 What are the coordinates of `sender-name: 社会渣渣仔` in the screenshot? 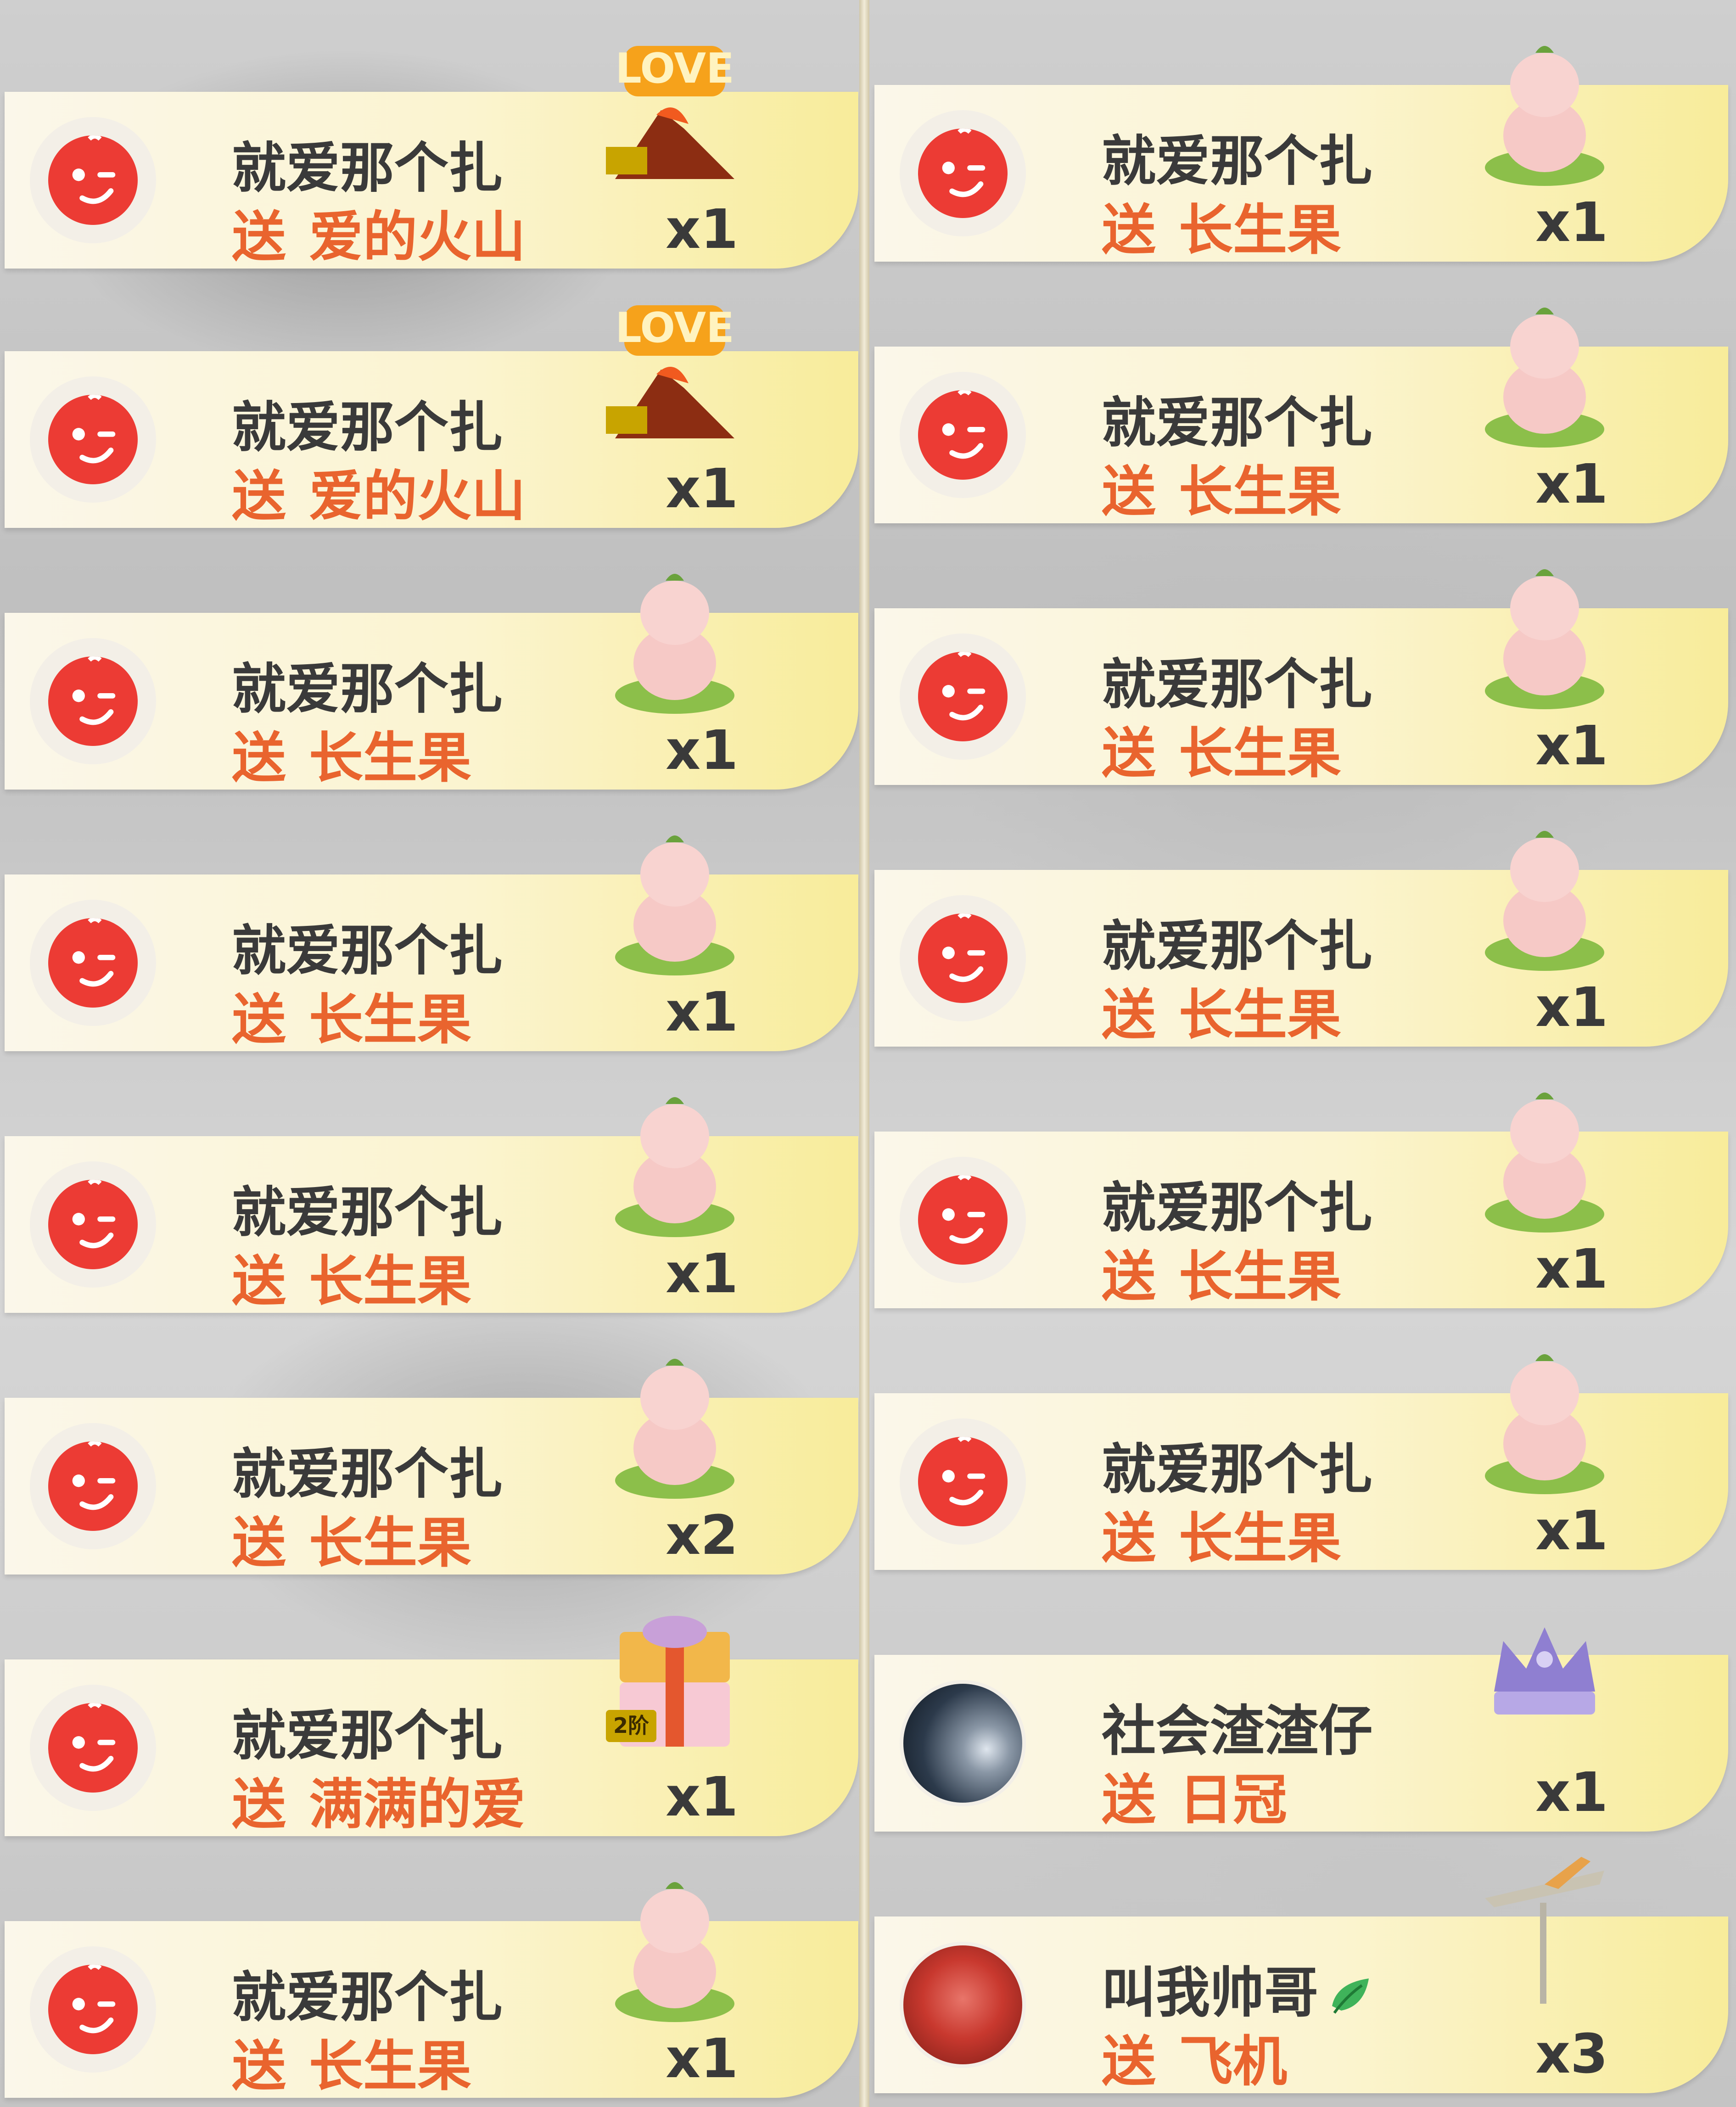 It's located at (1237, 1726).